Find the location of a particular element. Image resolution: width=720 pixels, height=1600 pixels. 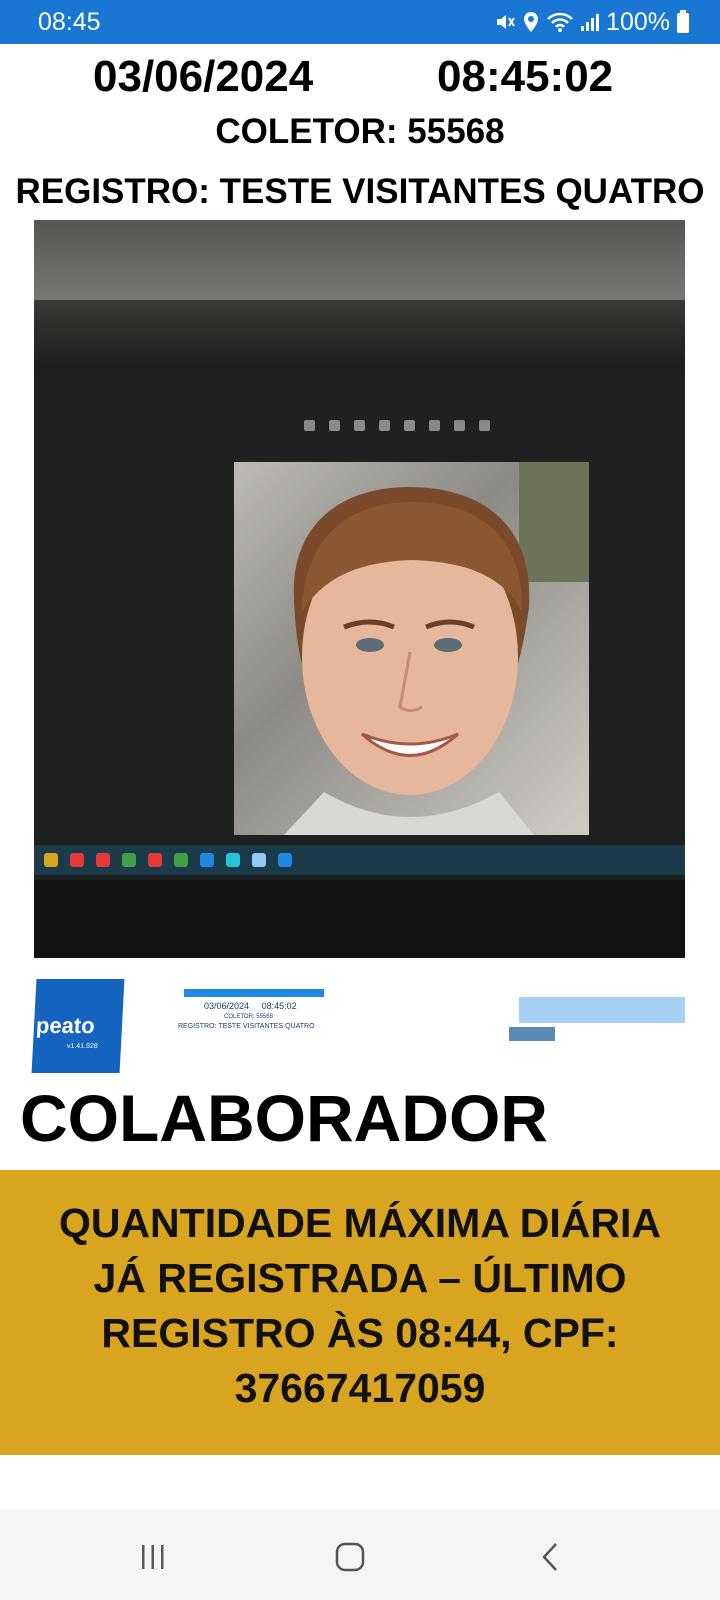

mini-panel is located at coordinates (602, 1010).